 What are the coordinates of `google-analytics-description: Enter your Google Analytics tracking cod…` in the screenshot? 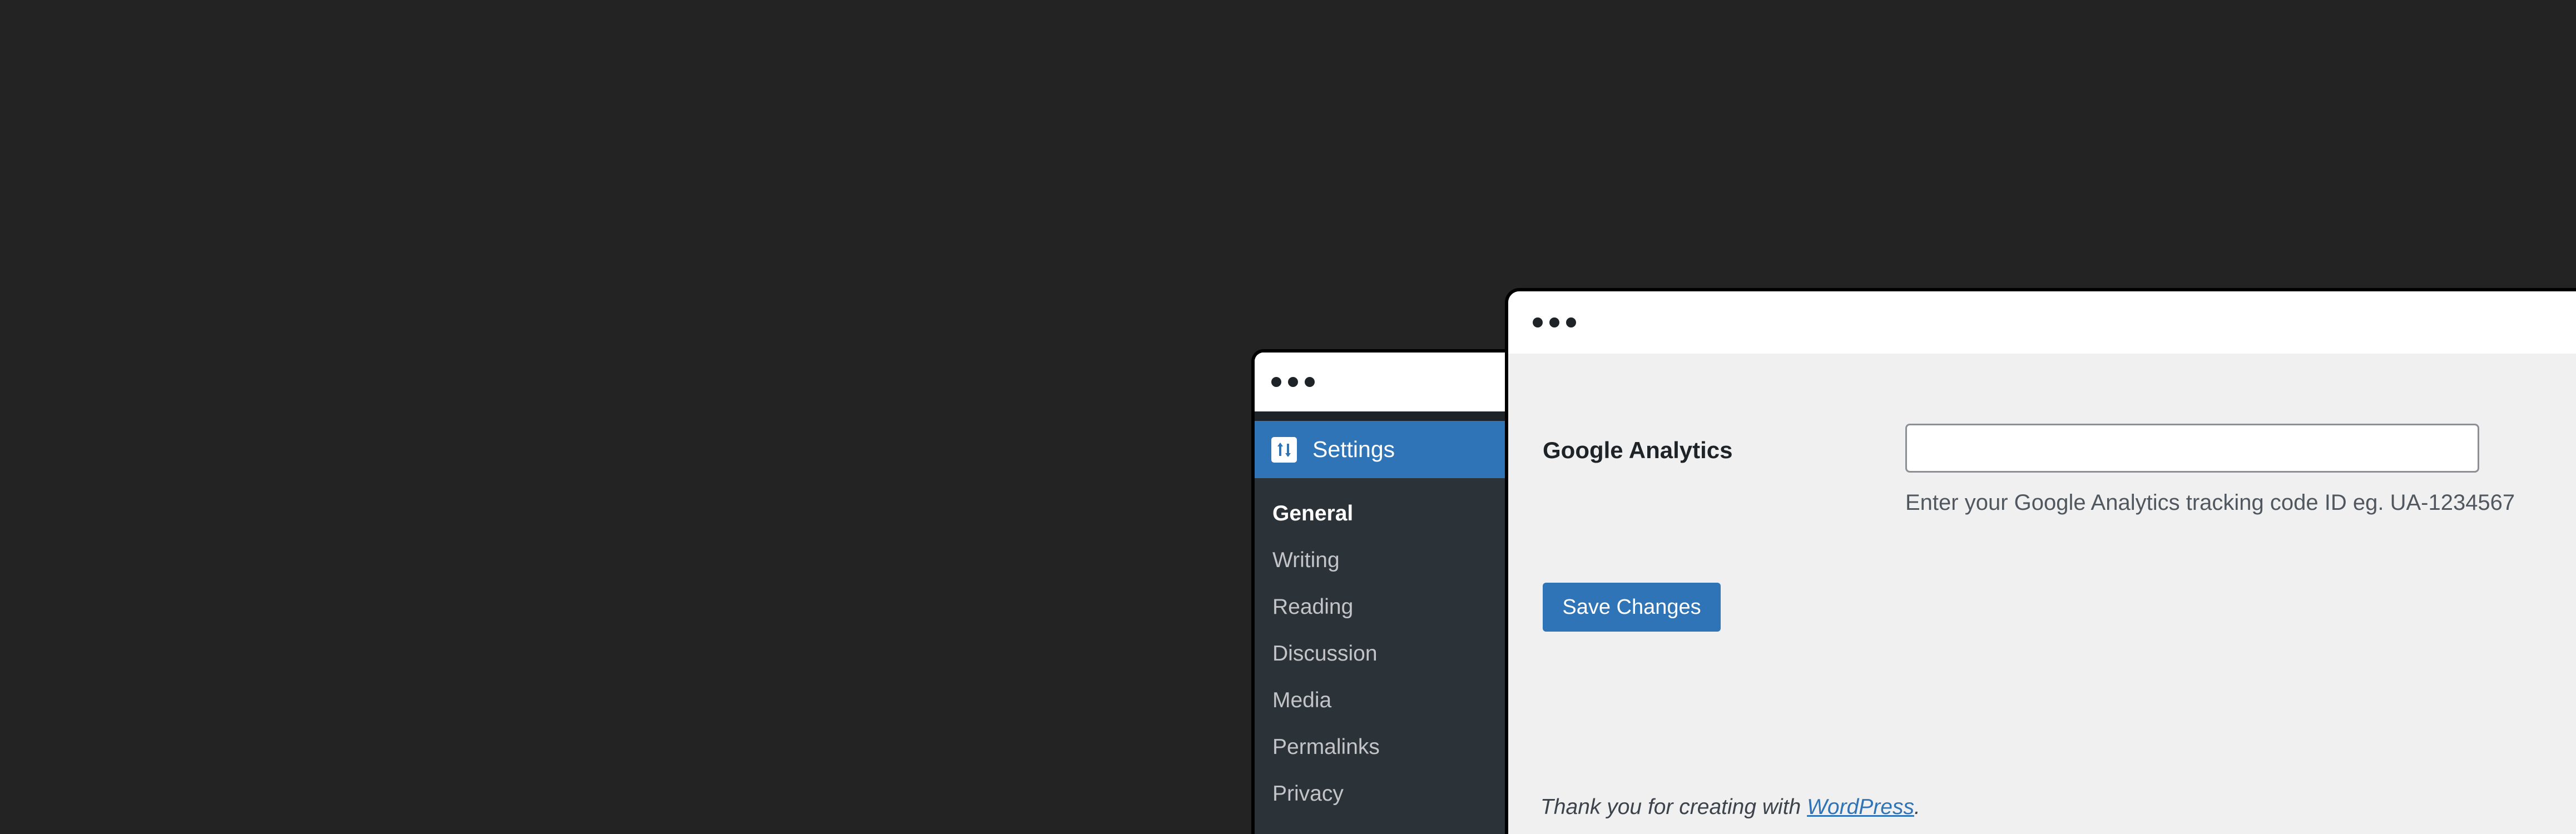 It's located at (2210, 502).